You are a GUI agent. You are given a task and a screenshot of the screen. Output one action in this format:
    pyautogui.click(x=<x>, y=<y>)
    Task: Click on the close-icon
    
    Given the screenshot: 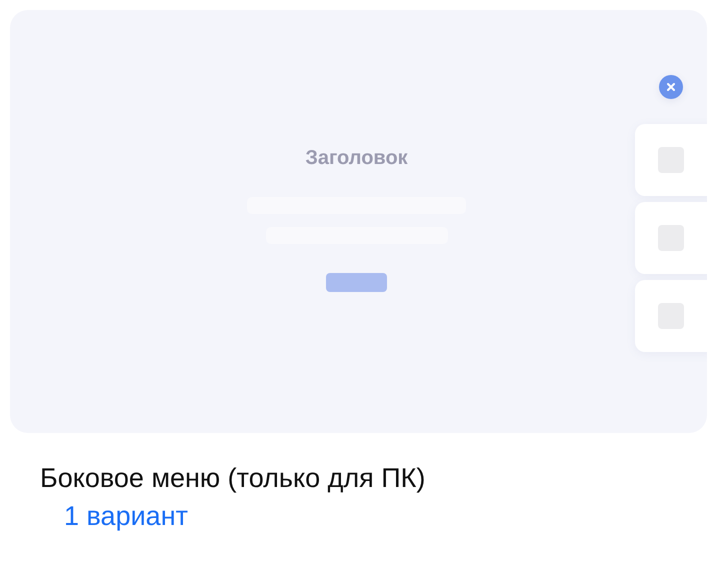 What is the action you would take?
    pyautogui.click(x=671, y=87)
    